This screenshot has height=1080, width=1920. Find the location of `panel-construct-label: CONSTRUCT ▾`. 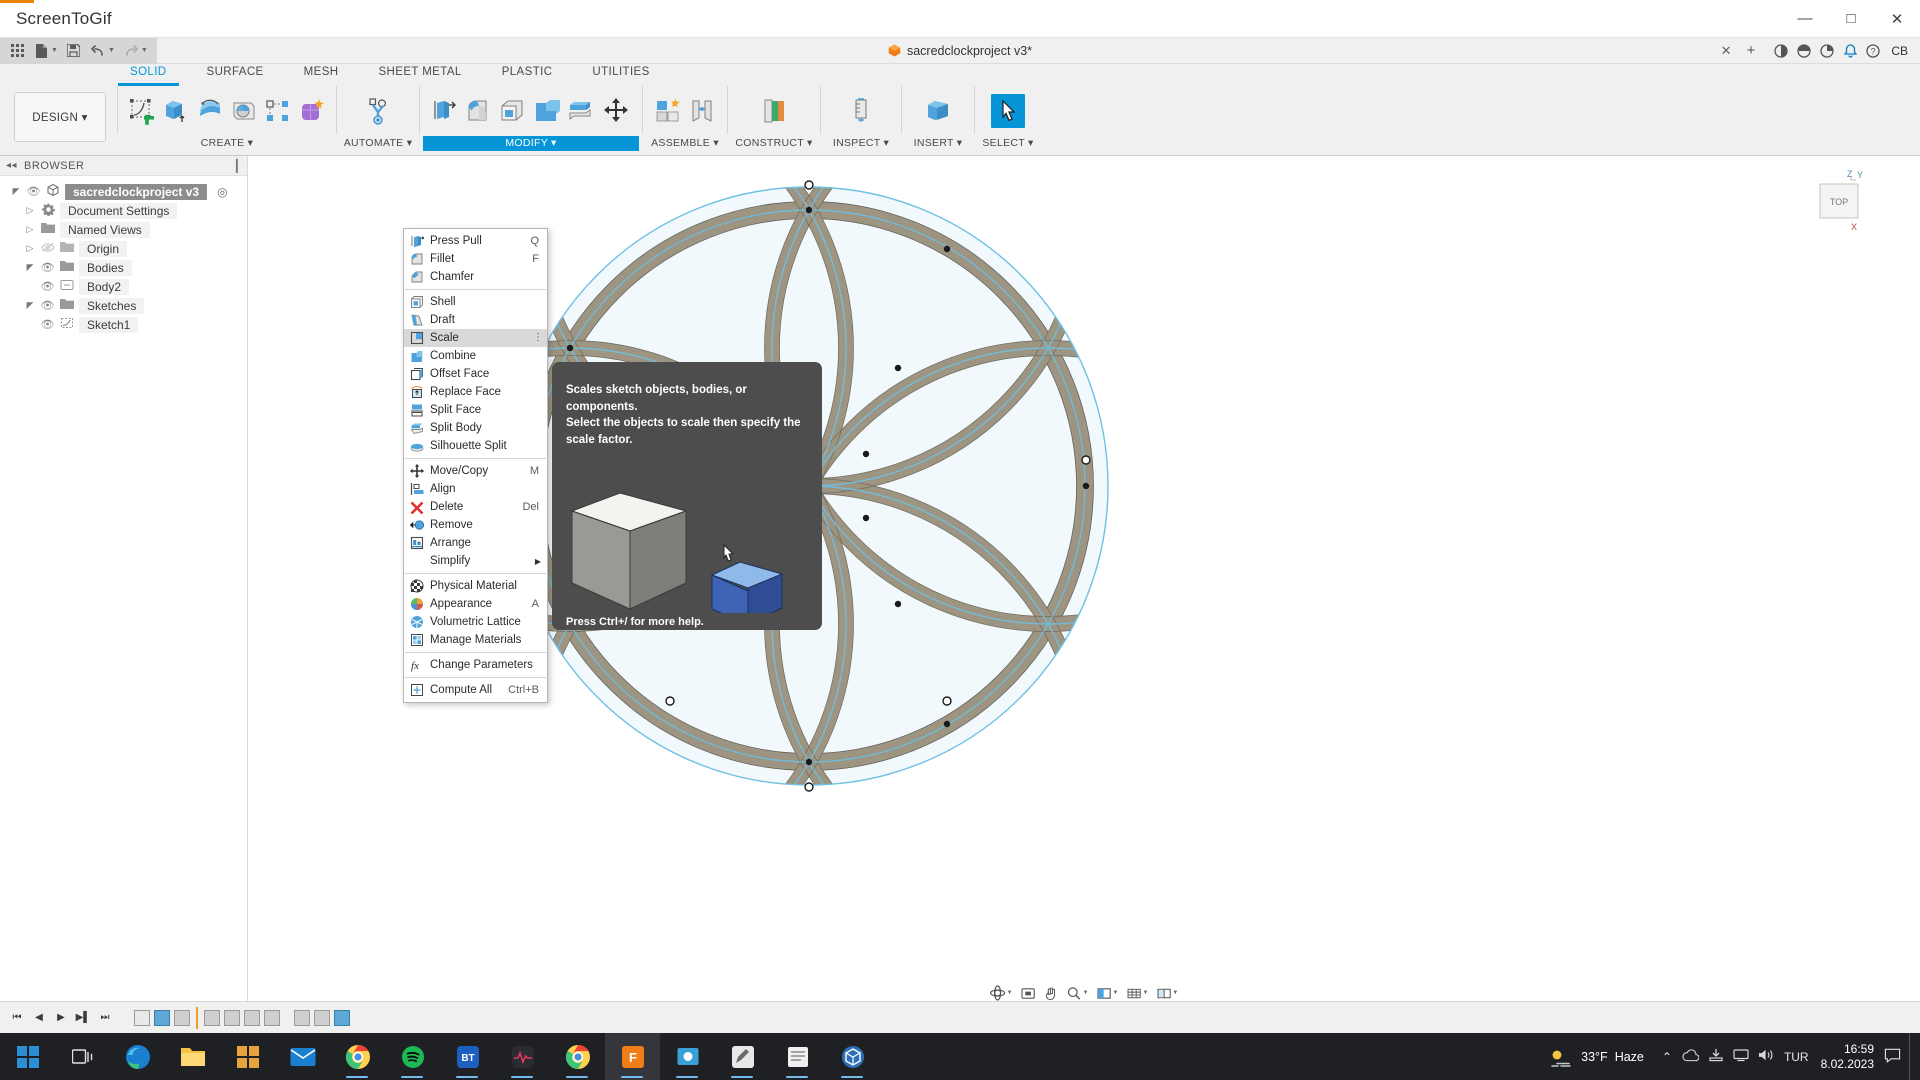

panel-construct-label: CONSTRUCT ▾ is located at coordinates (773, 143).